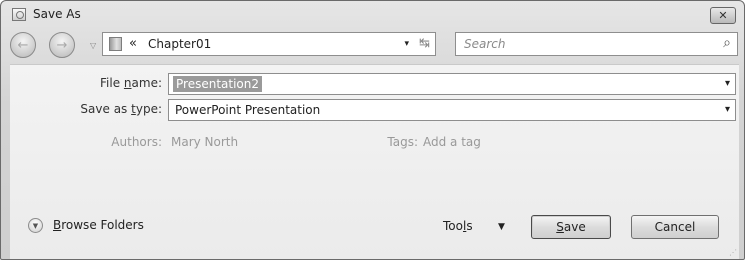 The image size is (747, 262). What do you see at coordinates (723, 15) in the screenshot?
I see `close-button: ✕` at bounding box center [723, 15].